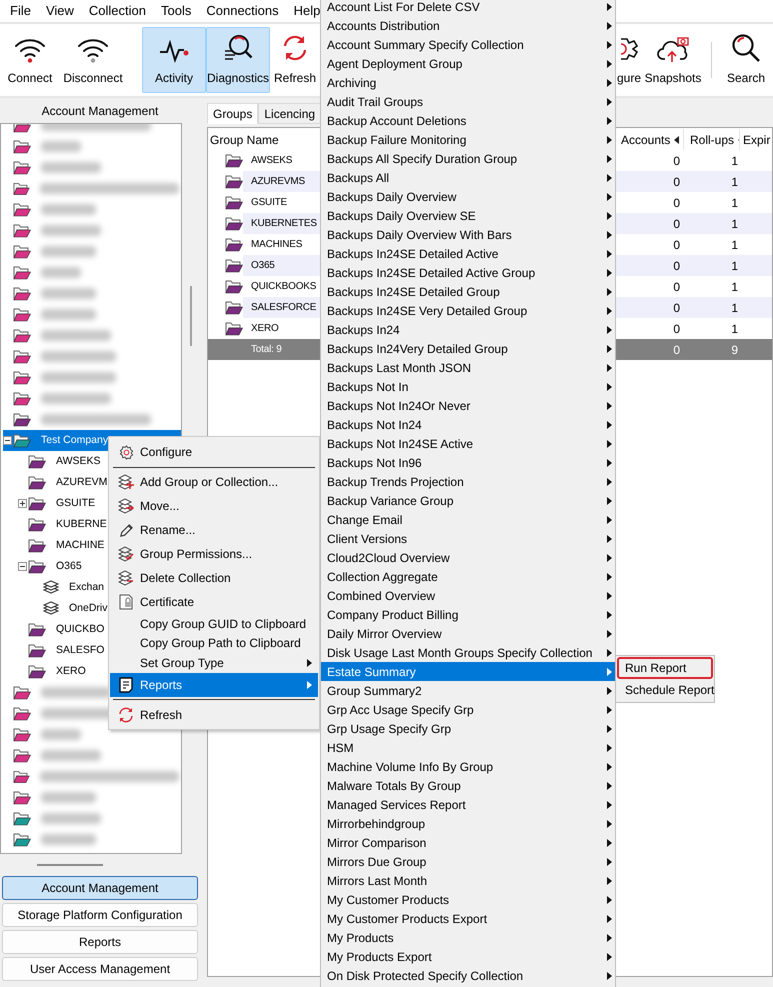  I want to click on menu-item: Delete Collection, so click(214, 578).